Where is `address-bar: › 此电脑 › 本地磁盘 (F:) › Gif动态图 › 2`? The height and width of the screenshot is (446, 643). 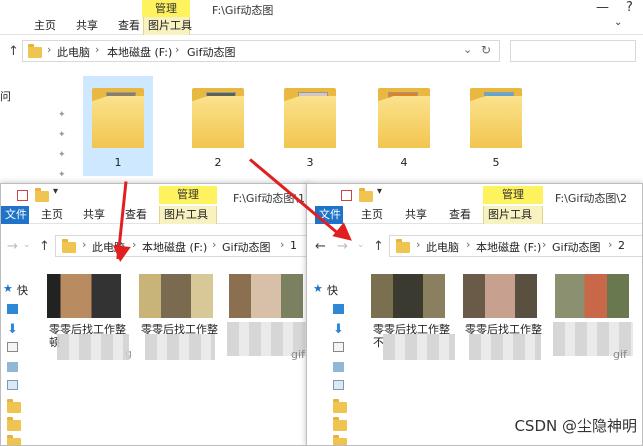
address-bar: › 此电脑 › 本地磁盘 (F:) › Gif动态图 › 2 is located at coordinates (515, 246).